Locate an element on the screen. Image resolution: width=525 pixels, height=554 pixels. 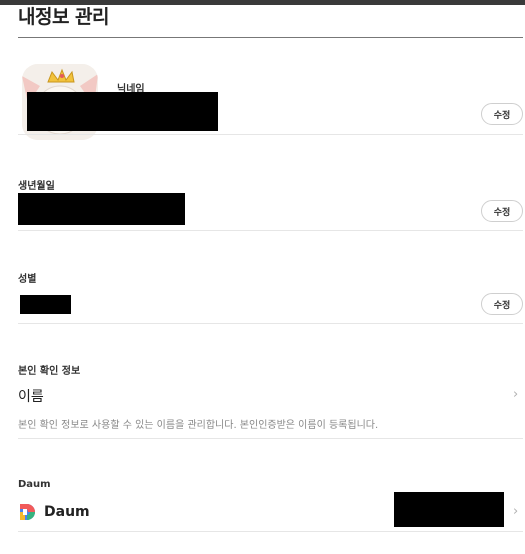
identity-row-divider is located at coordinates (270, 438).